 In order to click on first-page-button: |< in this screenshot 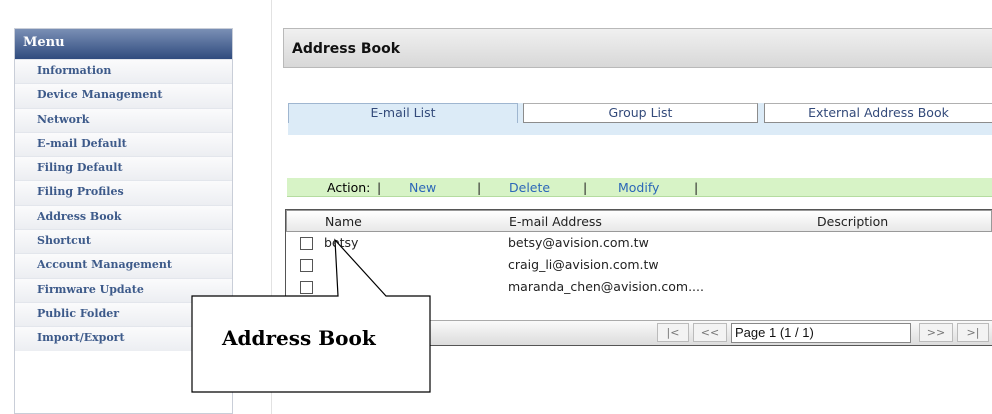, I will do `click(673, 332)`.